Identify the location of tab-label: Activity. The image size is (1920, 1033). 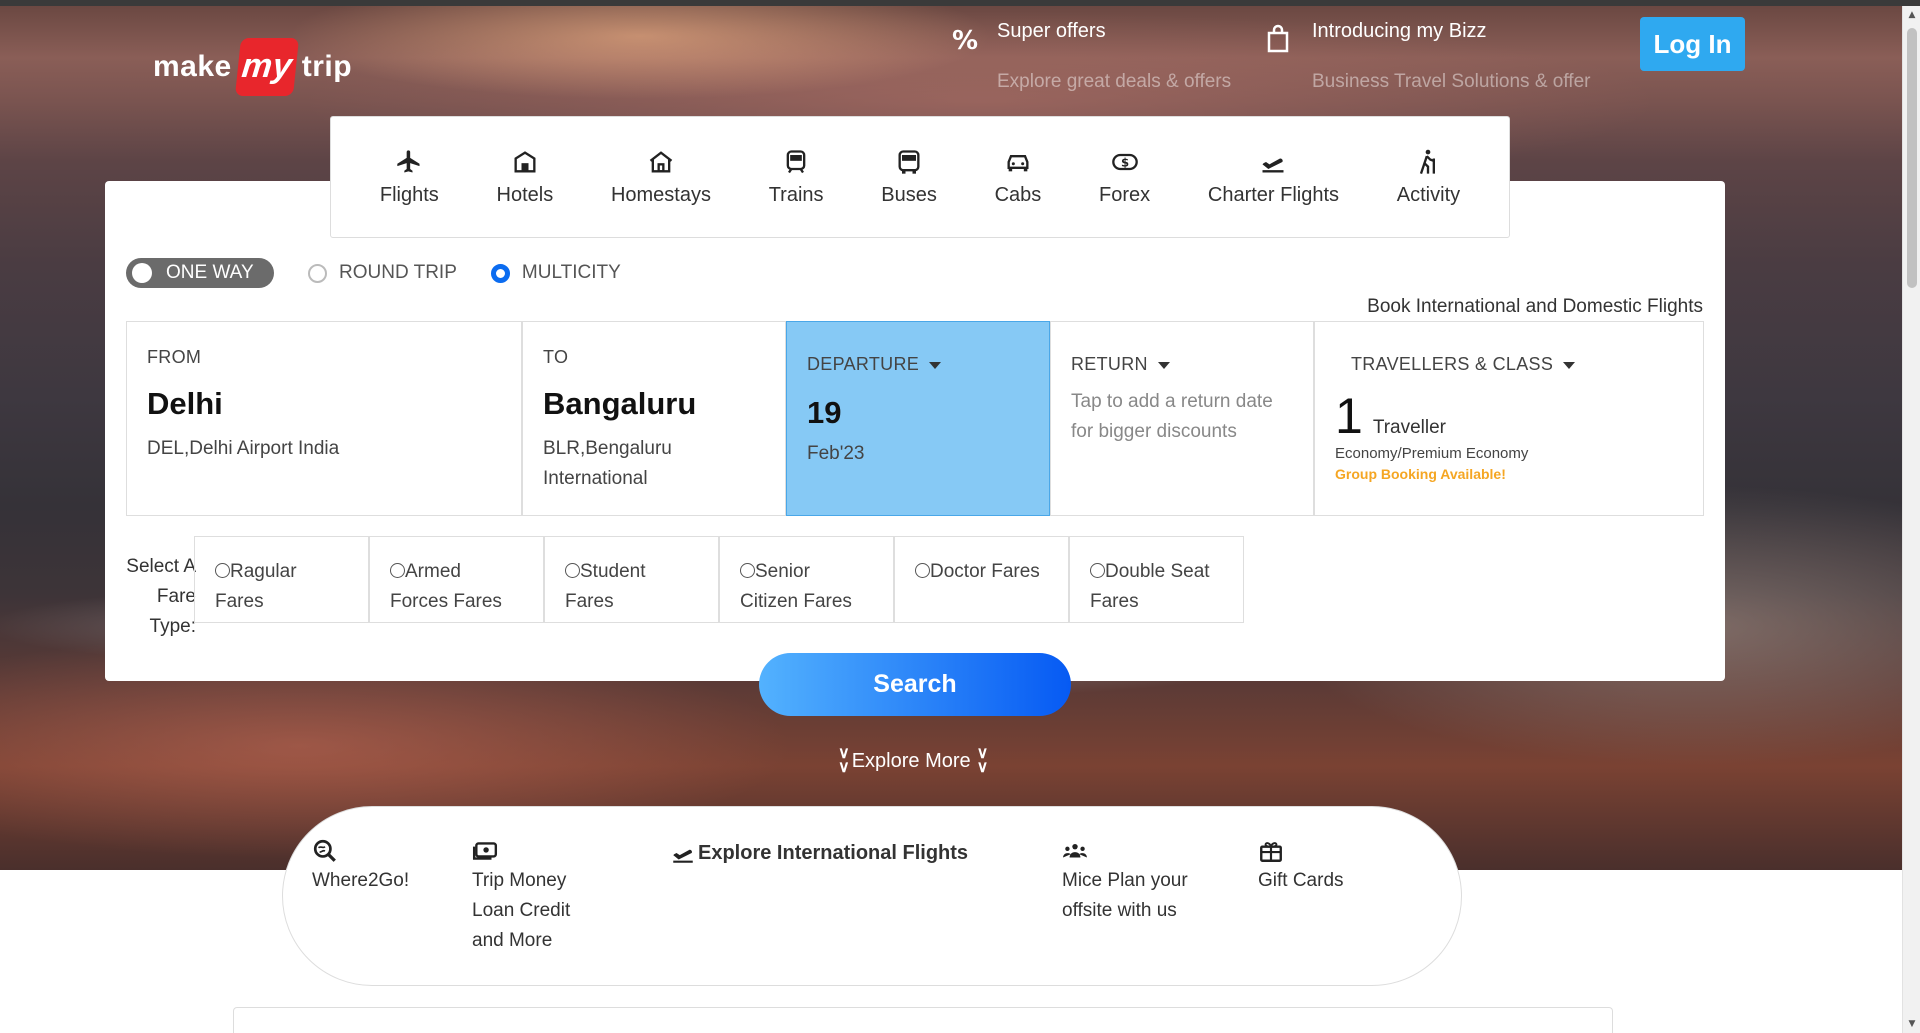
(1428, 194).